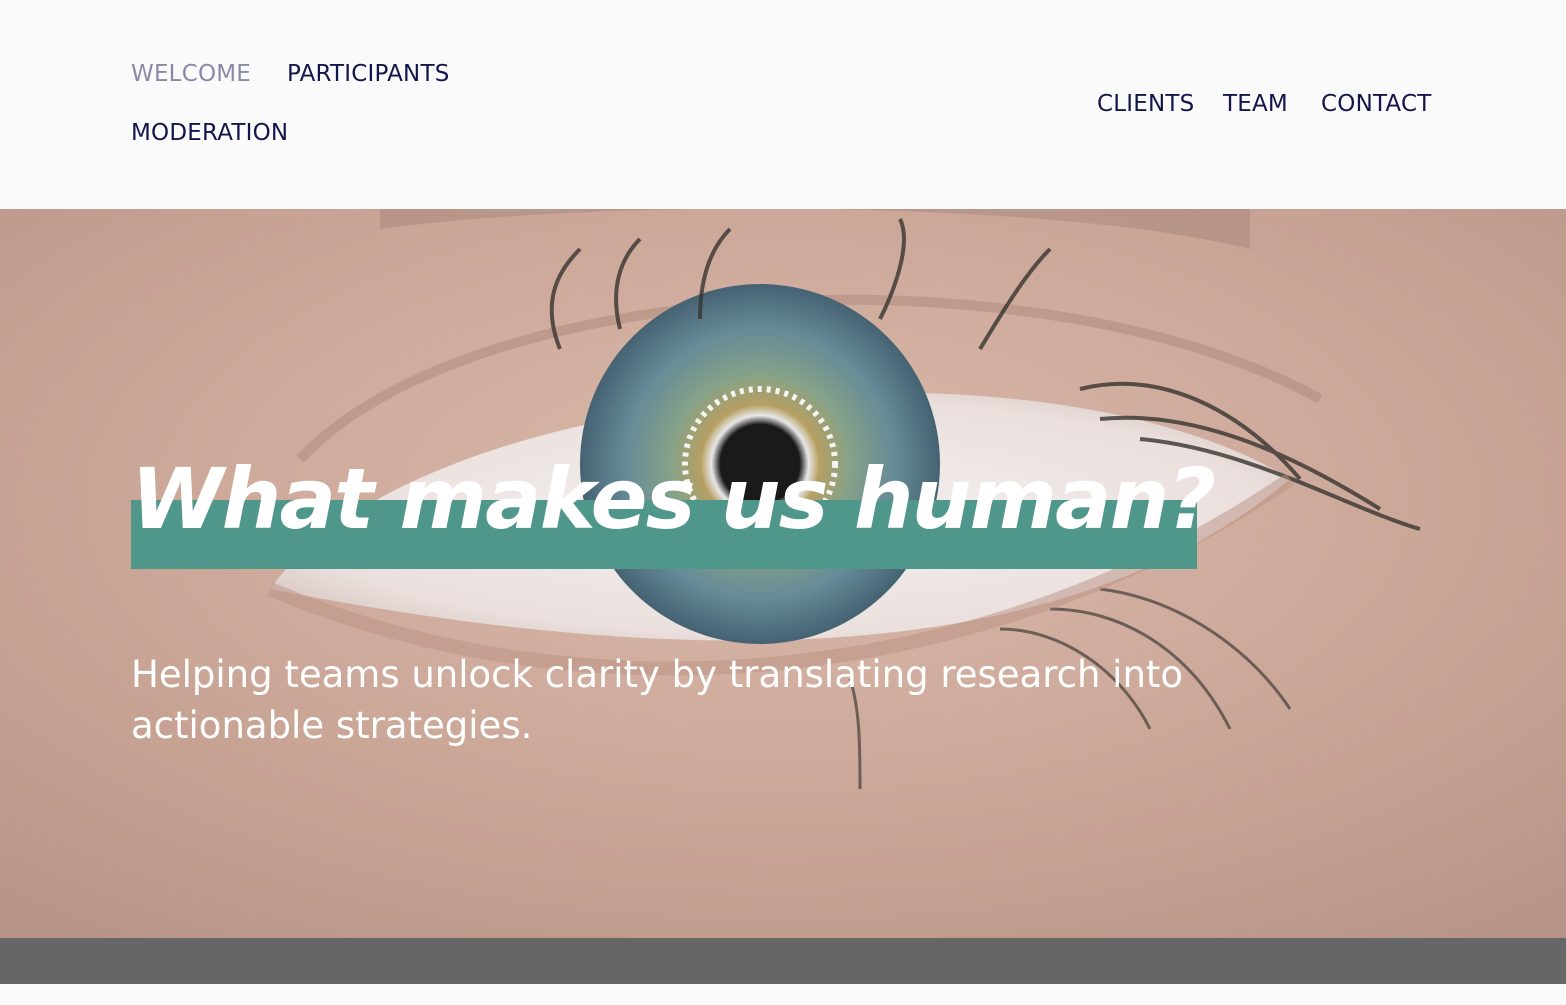 The image size is (1566, 1005). I want to click on nav-link-welcome: WELCOME, so click(191, 74).